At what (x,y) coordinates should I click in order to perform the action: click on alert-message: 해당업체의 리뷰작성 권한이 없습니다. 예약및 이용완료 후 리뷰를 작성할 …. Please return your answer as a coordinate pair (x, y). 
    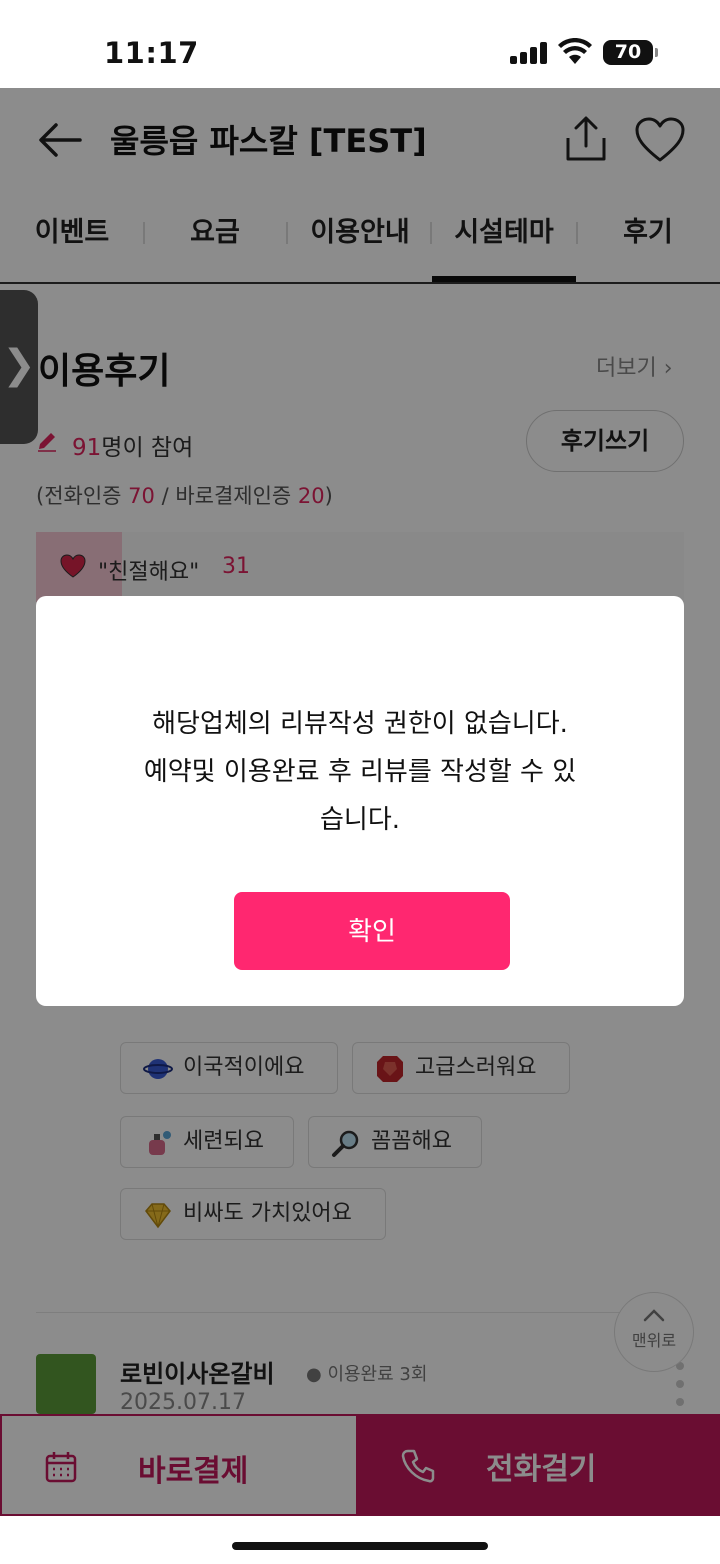
    Looking at the image, I should click on (360, 772).